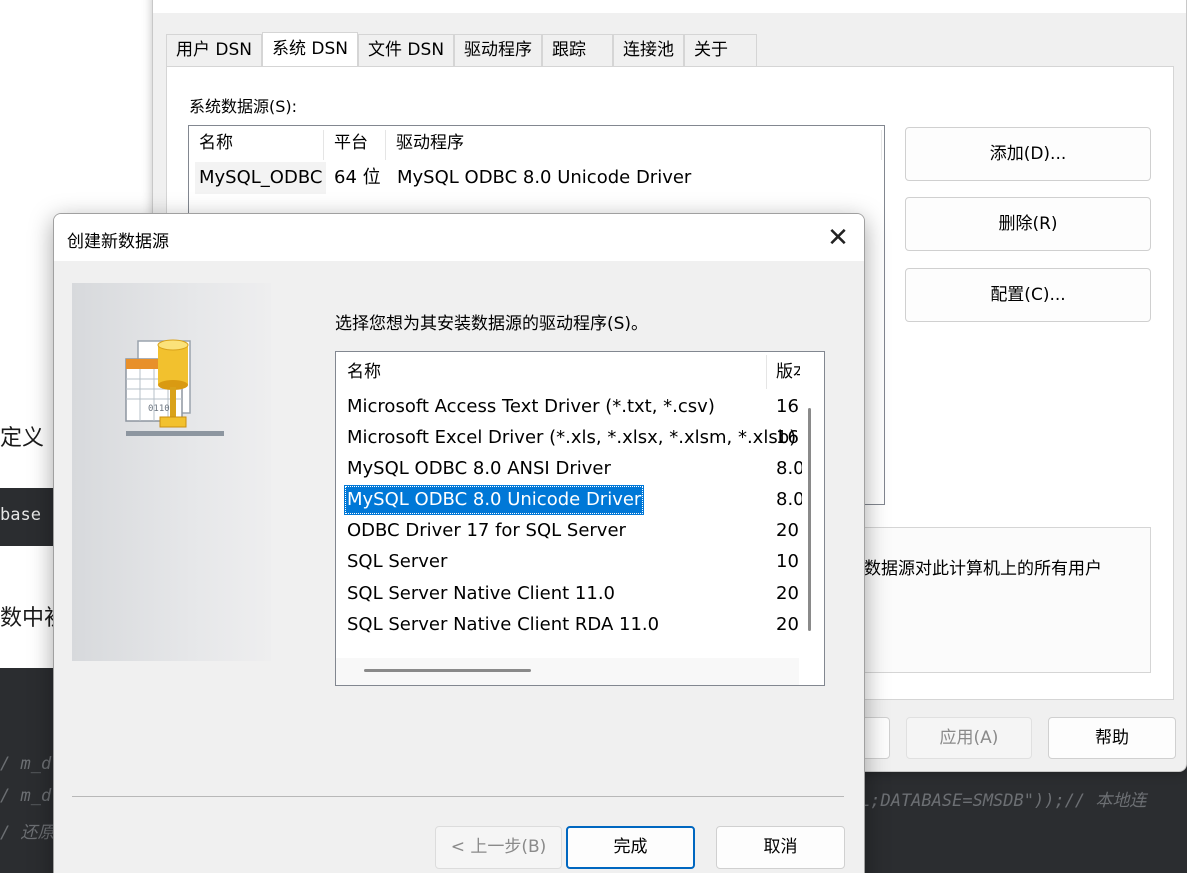 The height and width of the screenshot is (873, 1187). What do you see at coordinates (26, 796) in the screenshot?
I see `bg-code-line-2: / m_d` at bounding box center [26, 796].